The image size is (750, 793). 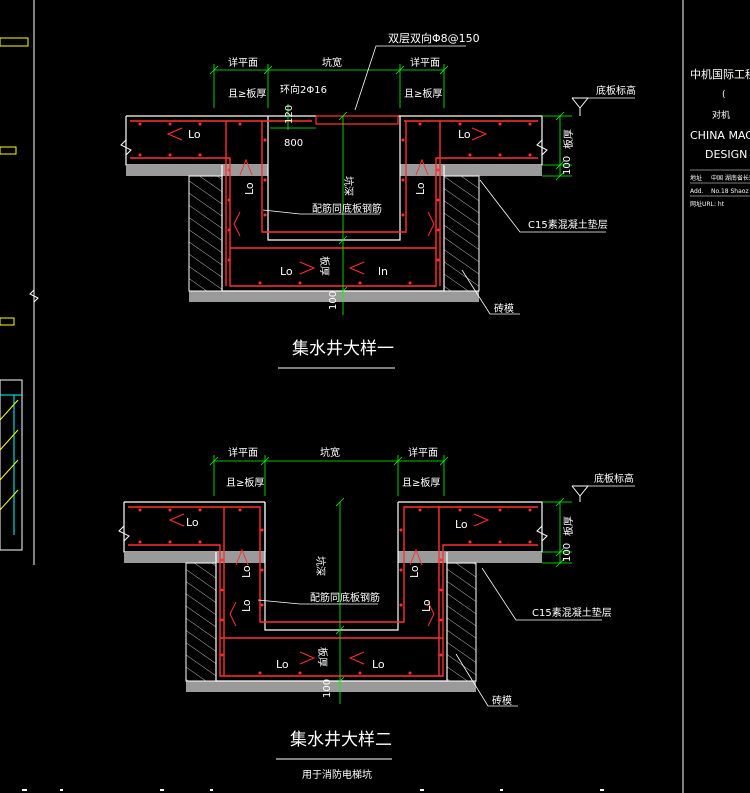 I want to click on bottom-fragments, so click(x=313, y=790).